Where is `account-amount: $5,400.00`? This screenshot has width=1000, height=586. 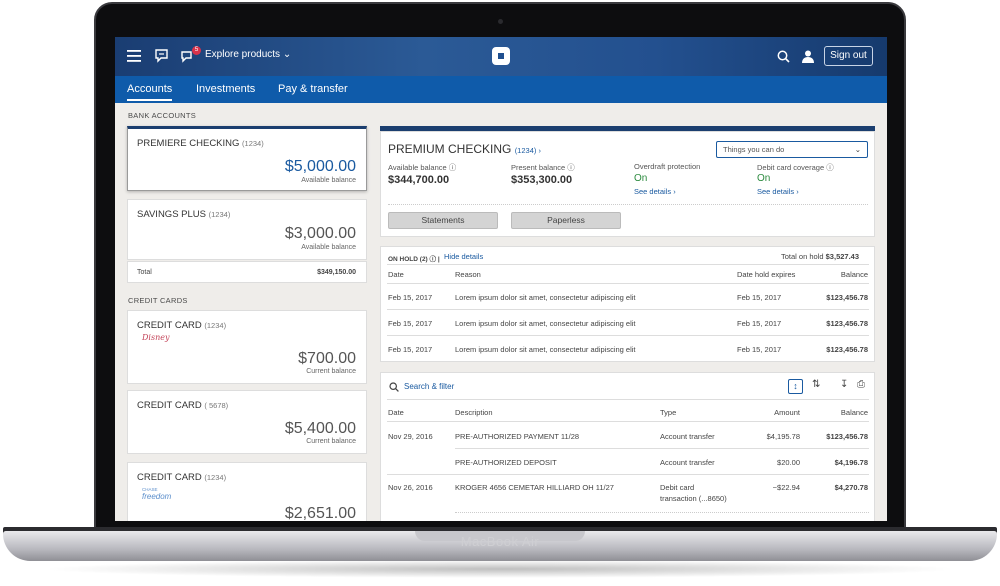
account-amount: $5,400.00 is located at coordinates (320, 428).